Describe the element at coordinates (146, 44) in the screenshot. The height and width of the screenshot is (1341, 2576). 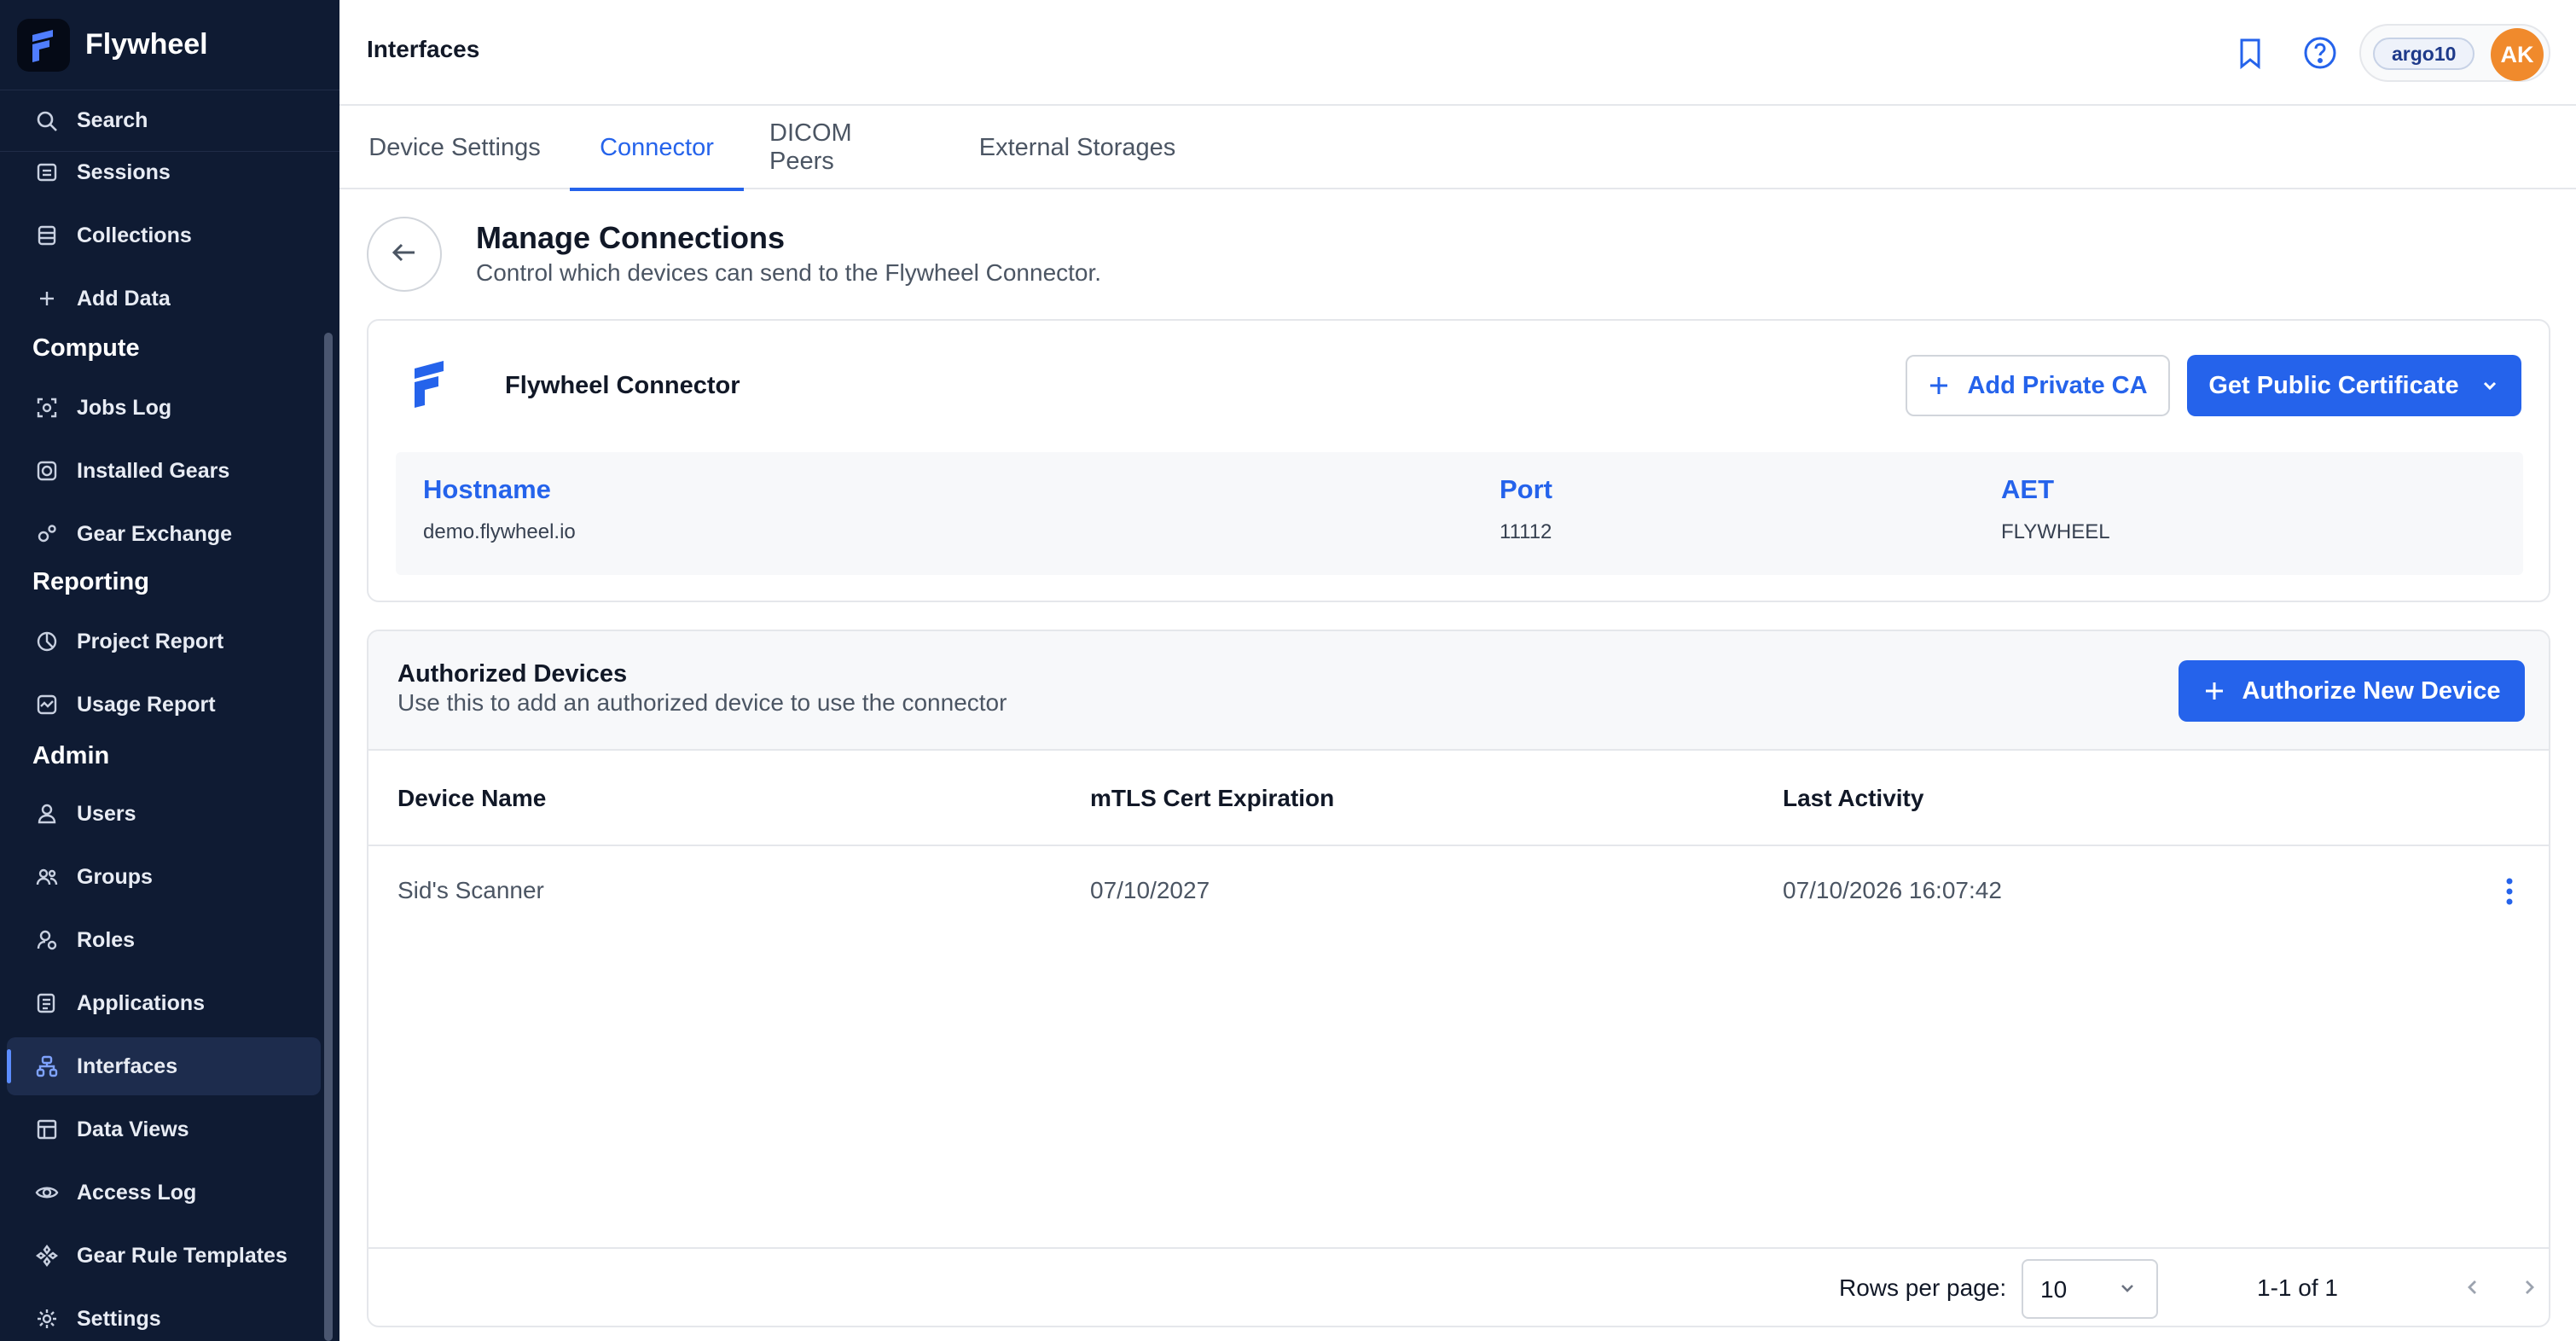
I see `app-name: Flywheel` at that location.